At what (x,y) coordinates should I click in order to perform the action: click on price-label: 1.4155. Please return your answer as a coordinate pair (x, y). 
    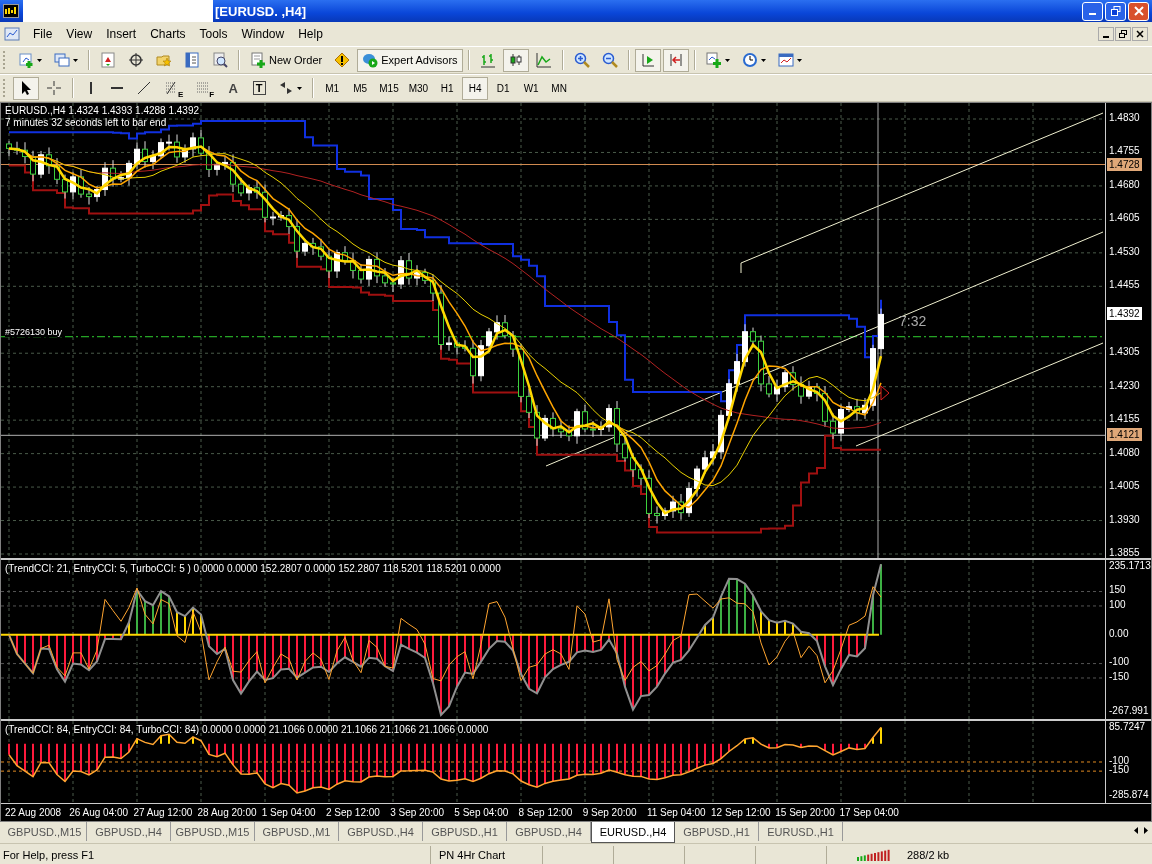
    Looking at the image, I should click on (1124, 419).